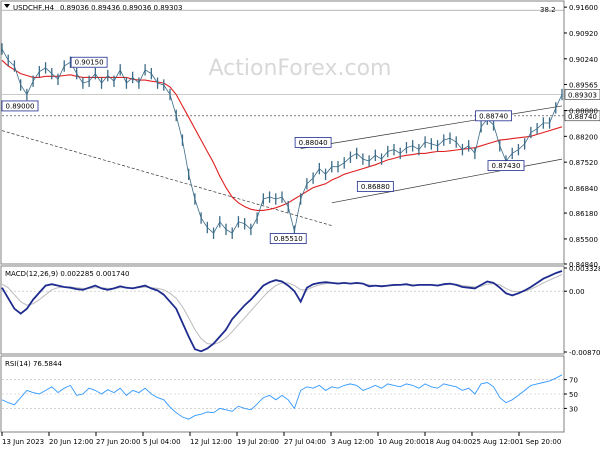 The height and width of the screenshot is (450, 600). What do you see at coordinates (118, 442) in the screenshot?
I see `x-axis-label: 27 Jun 20:00` at bounding box center [118, 442].